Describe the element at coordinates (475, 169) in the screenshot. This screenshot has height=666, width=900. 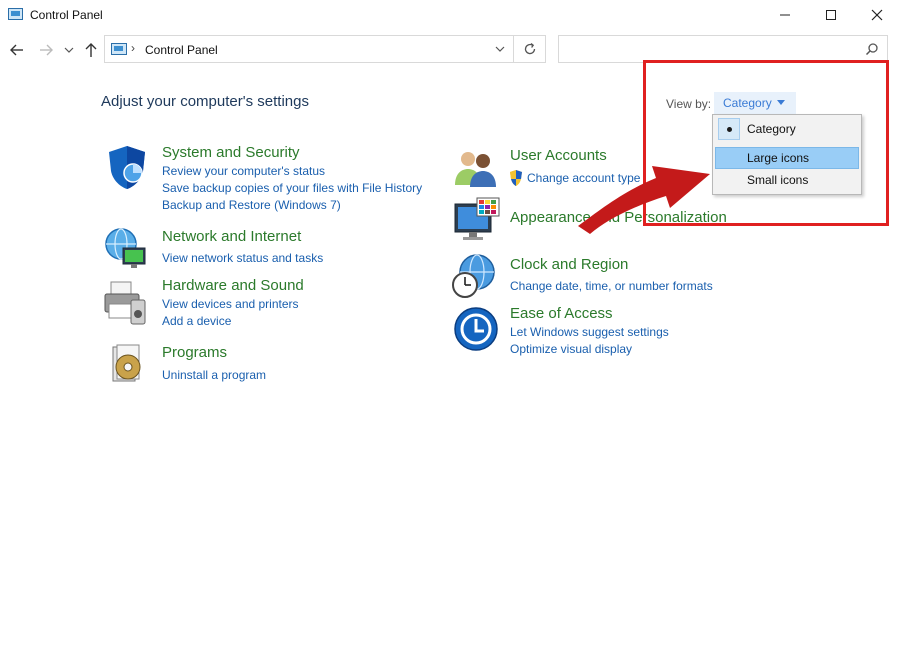
I see `users-icon` at that location.